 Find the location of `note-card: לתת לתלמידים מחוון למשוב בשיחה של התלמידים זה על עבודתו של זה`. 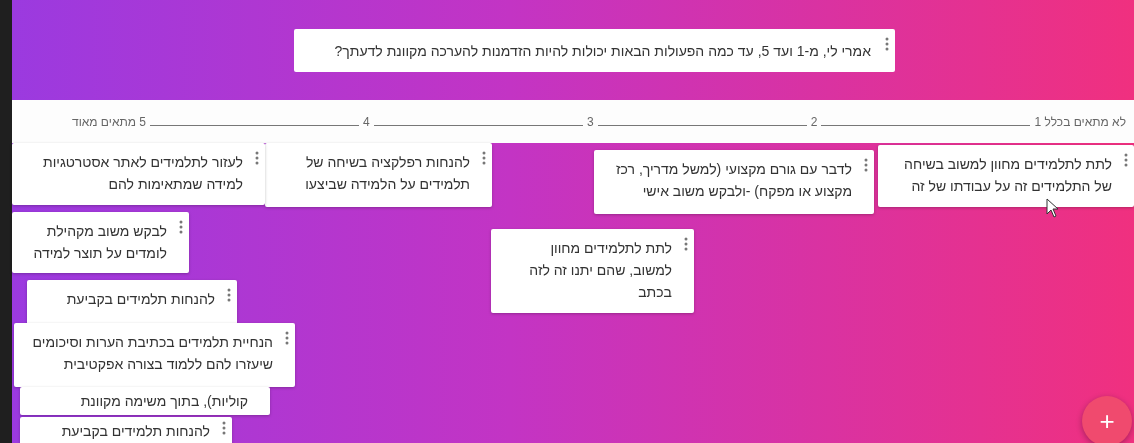

note-card: לתת לתלמידים מחוון למשוב בשיחה של התלמידים זה על עבודתו של זה is located at coordinates (1006, 176).